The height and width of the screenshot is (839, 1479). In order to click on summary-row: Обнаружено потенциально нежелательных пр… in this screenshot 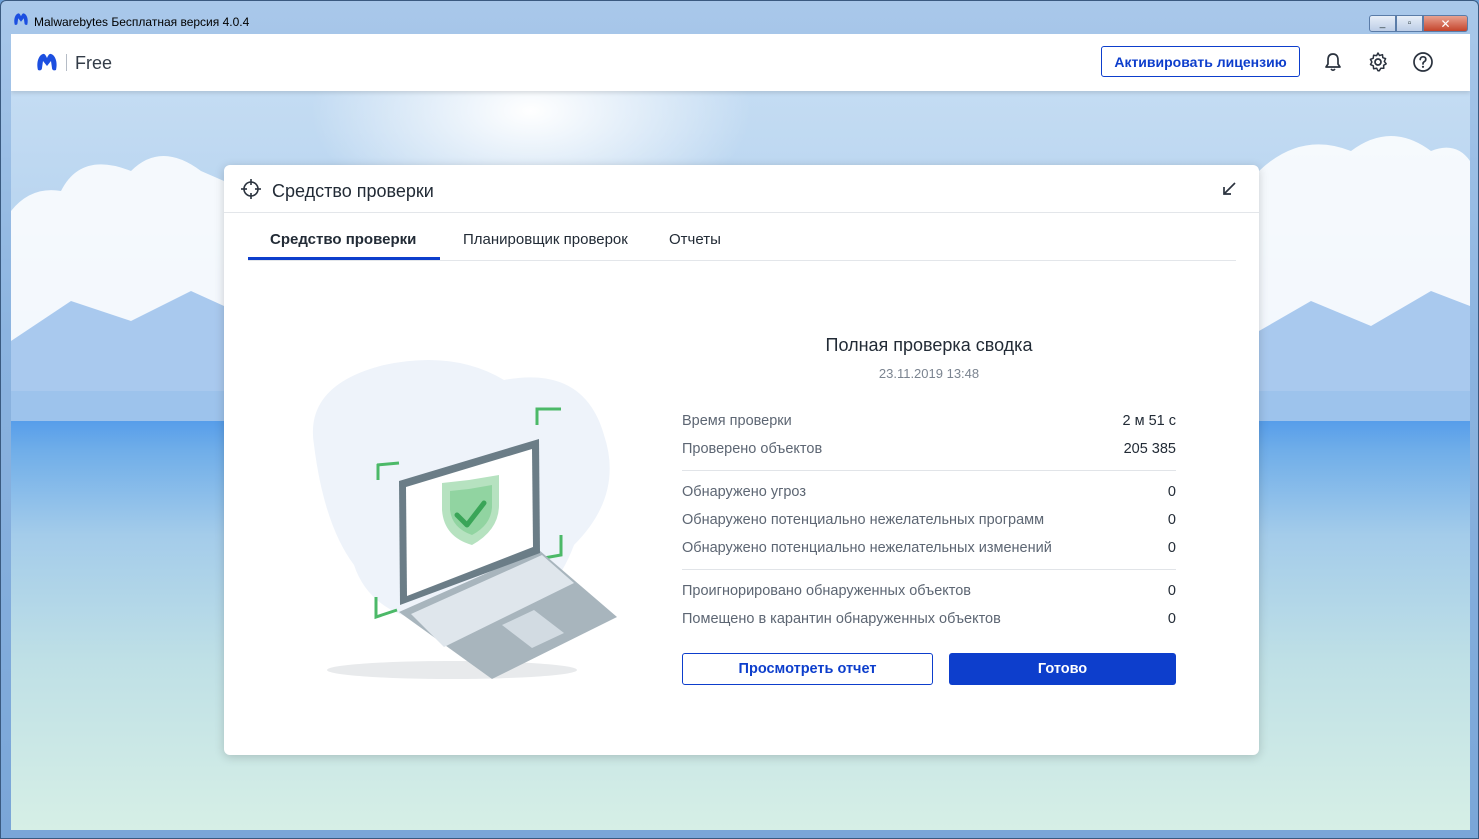, I will do `click(929, 520)`.